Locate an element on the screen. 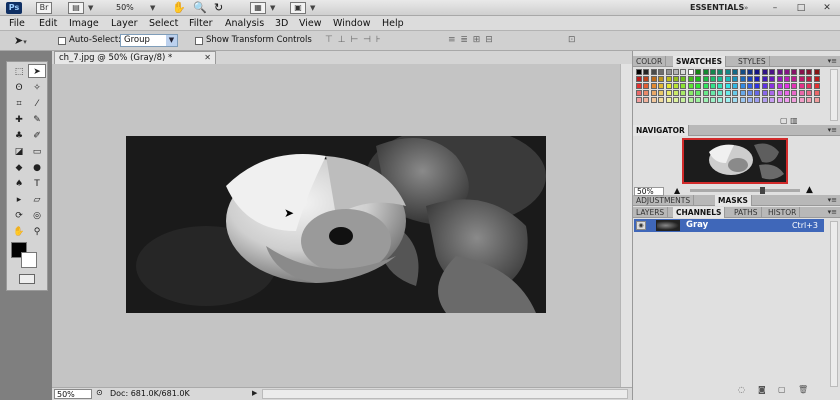 The width and height of the screenshot is (840, 400). minimize-icon: – is located at coordinates (775, 8).